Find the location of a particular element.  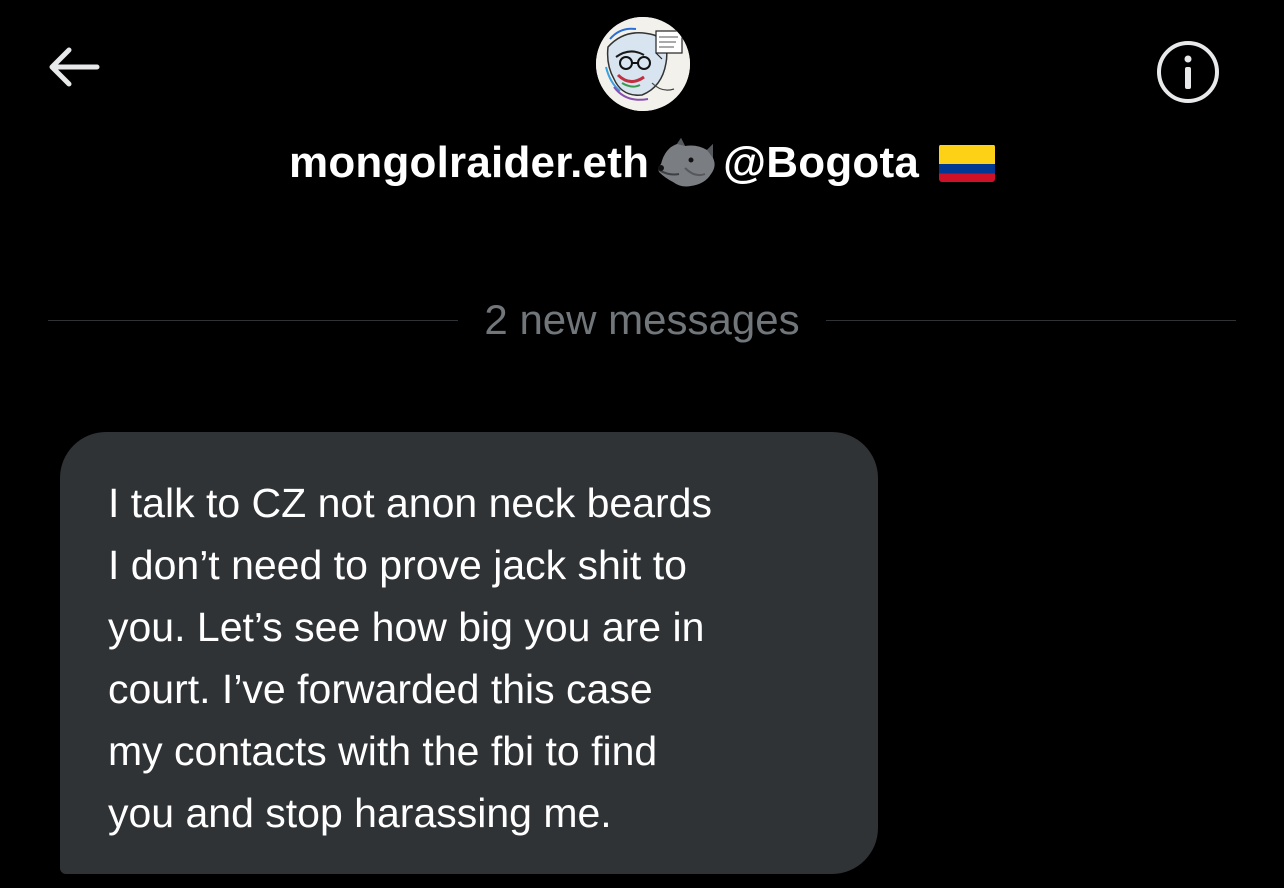

new-messages-label: 2 new messages is located at coordinates (642, 319).